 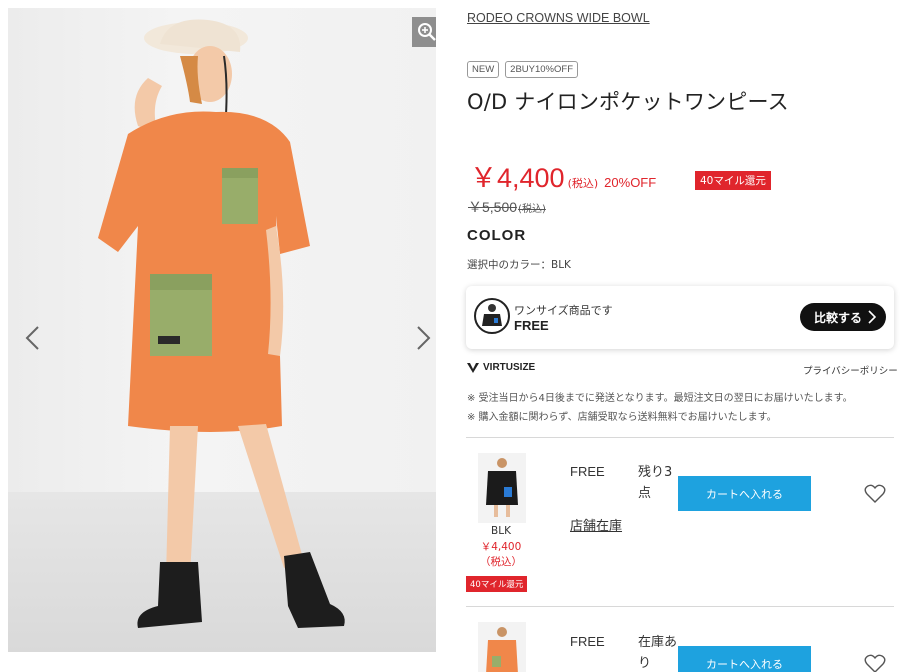 I want to click on original-price-tax: (税込), so click(x=532, y=209).